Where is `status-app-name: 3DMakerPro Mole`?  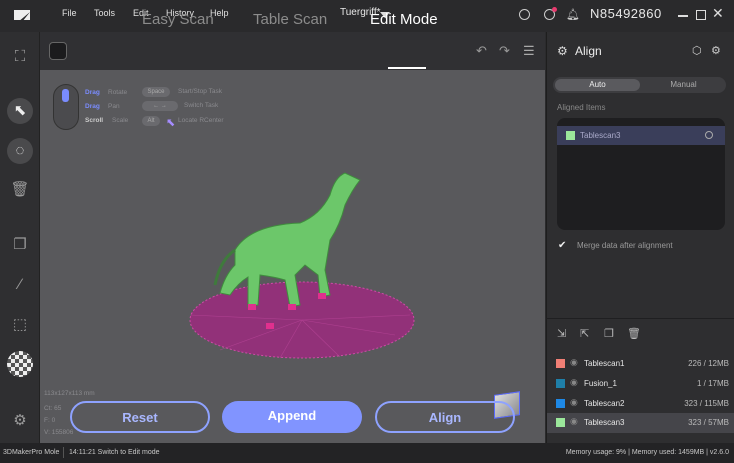
status-app-name: 3DMakerPro Mole is located at coordinates (31, 452).